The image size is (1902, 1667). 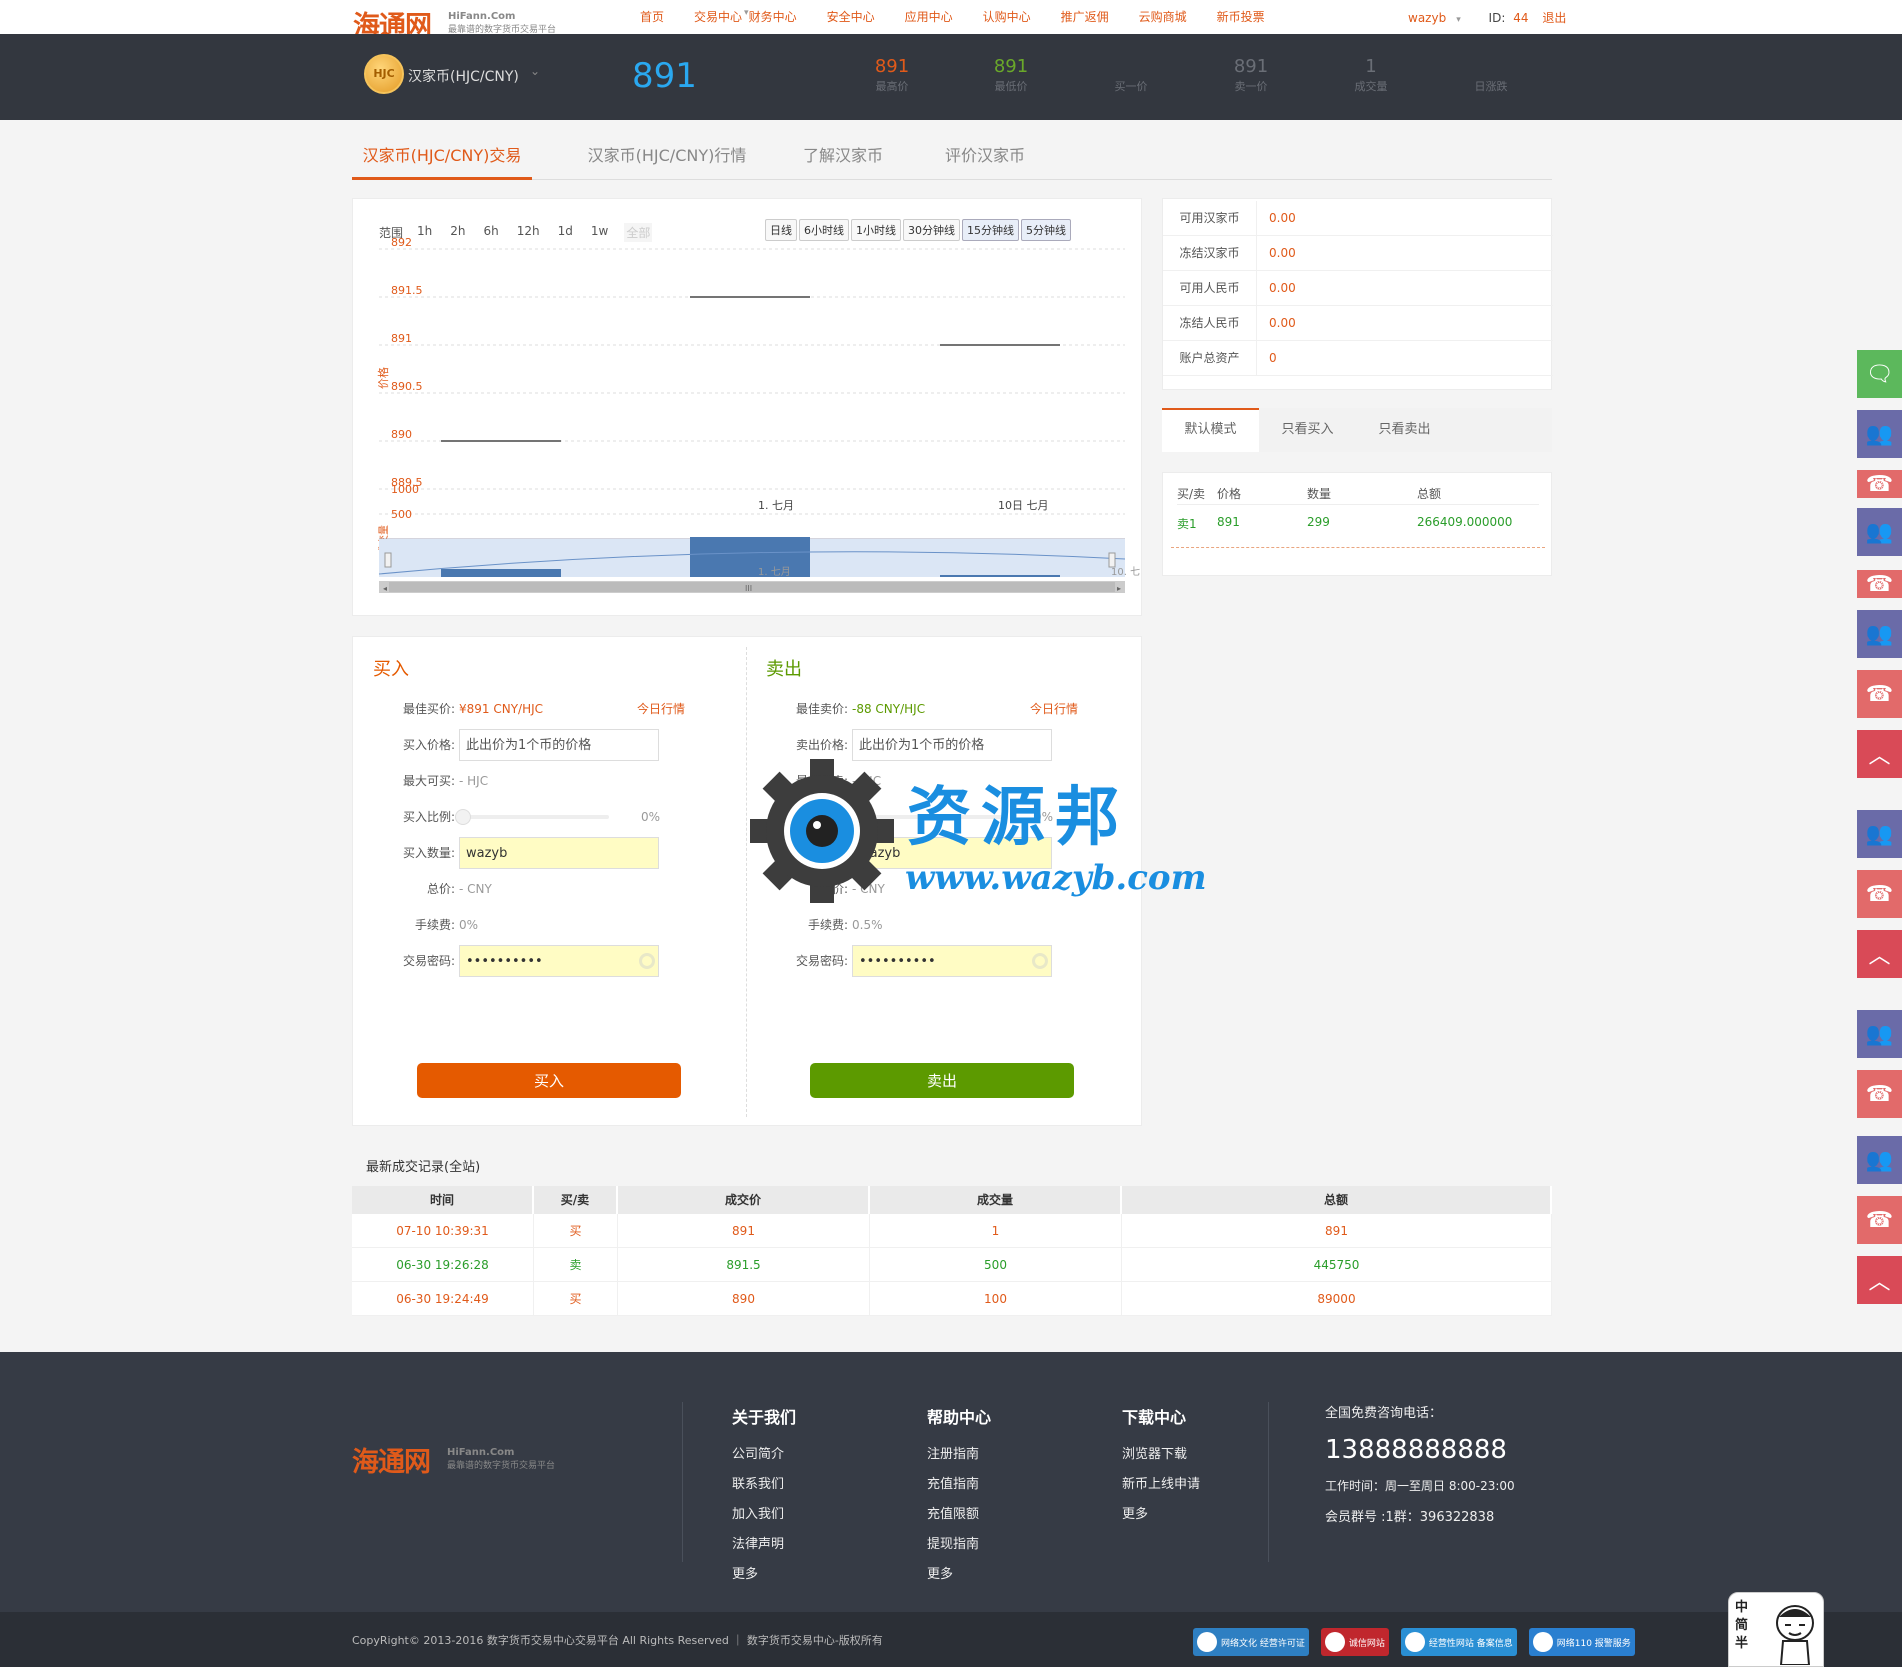 I want to click on navigator-handle-right, so click(x=1112, y=560).